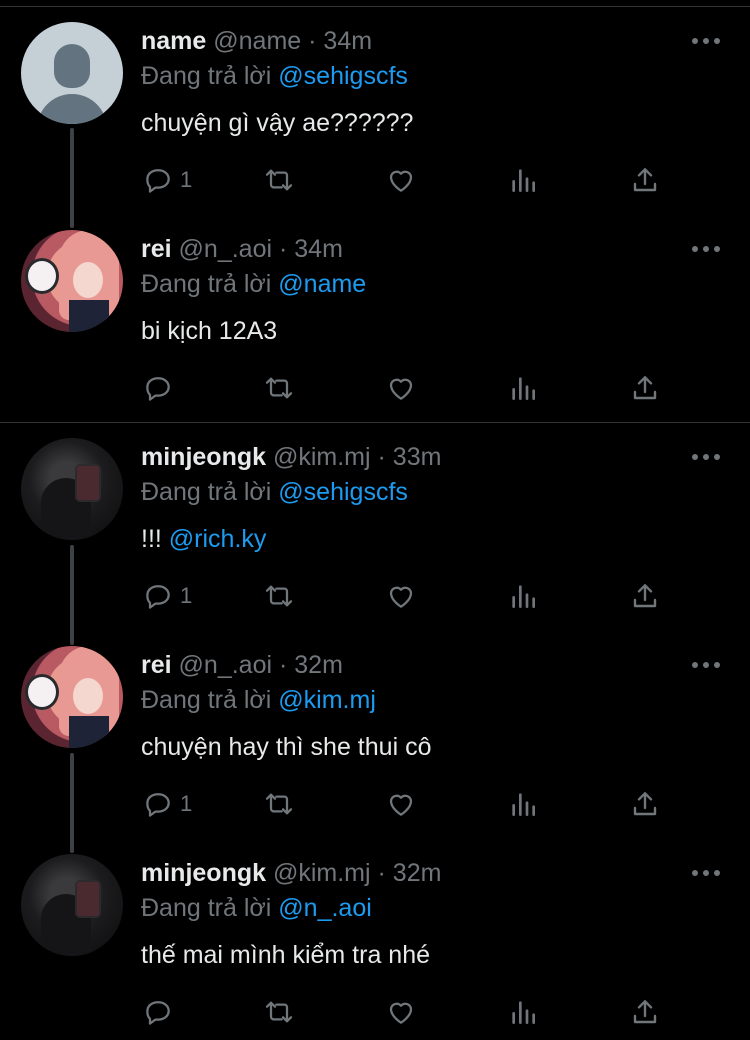 This screenshot has width=750, height=1040. What do you see at coordinates (173, 41) in the screenshot?
I see `display-name: name` at bounding box center [173, 41].